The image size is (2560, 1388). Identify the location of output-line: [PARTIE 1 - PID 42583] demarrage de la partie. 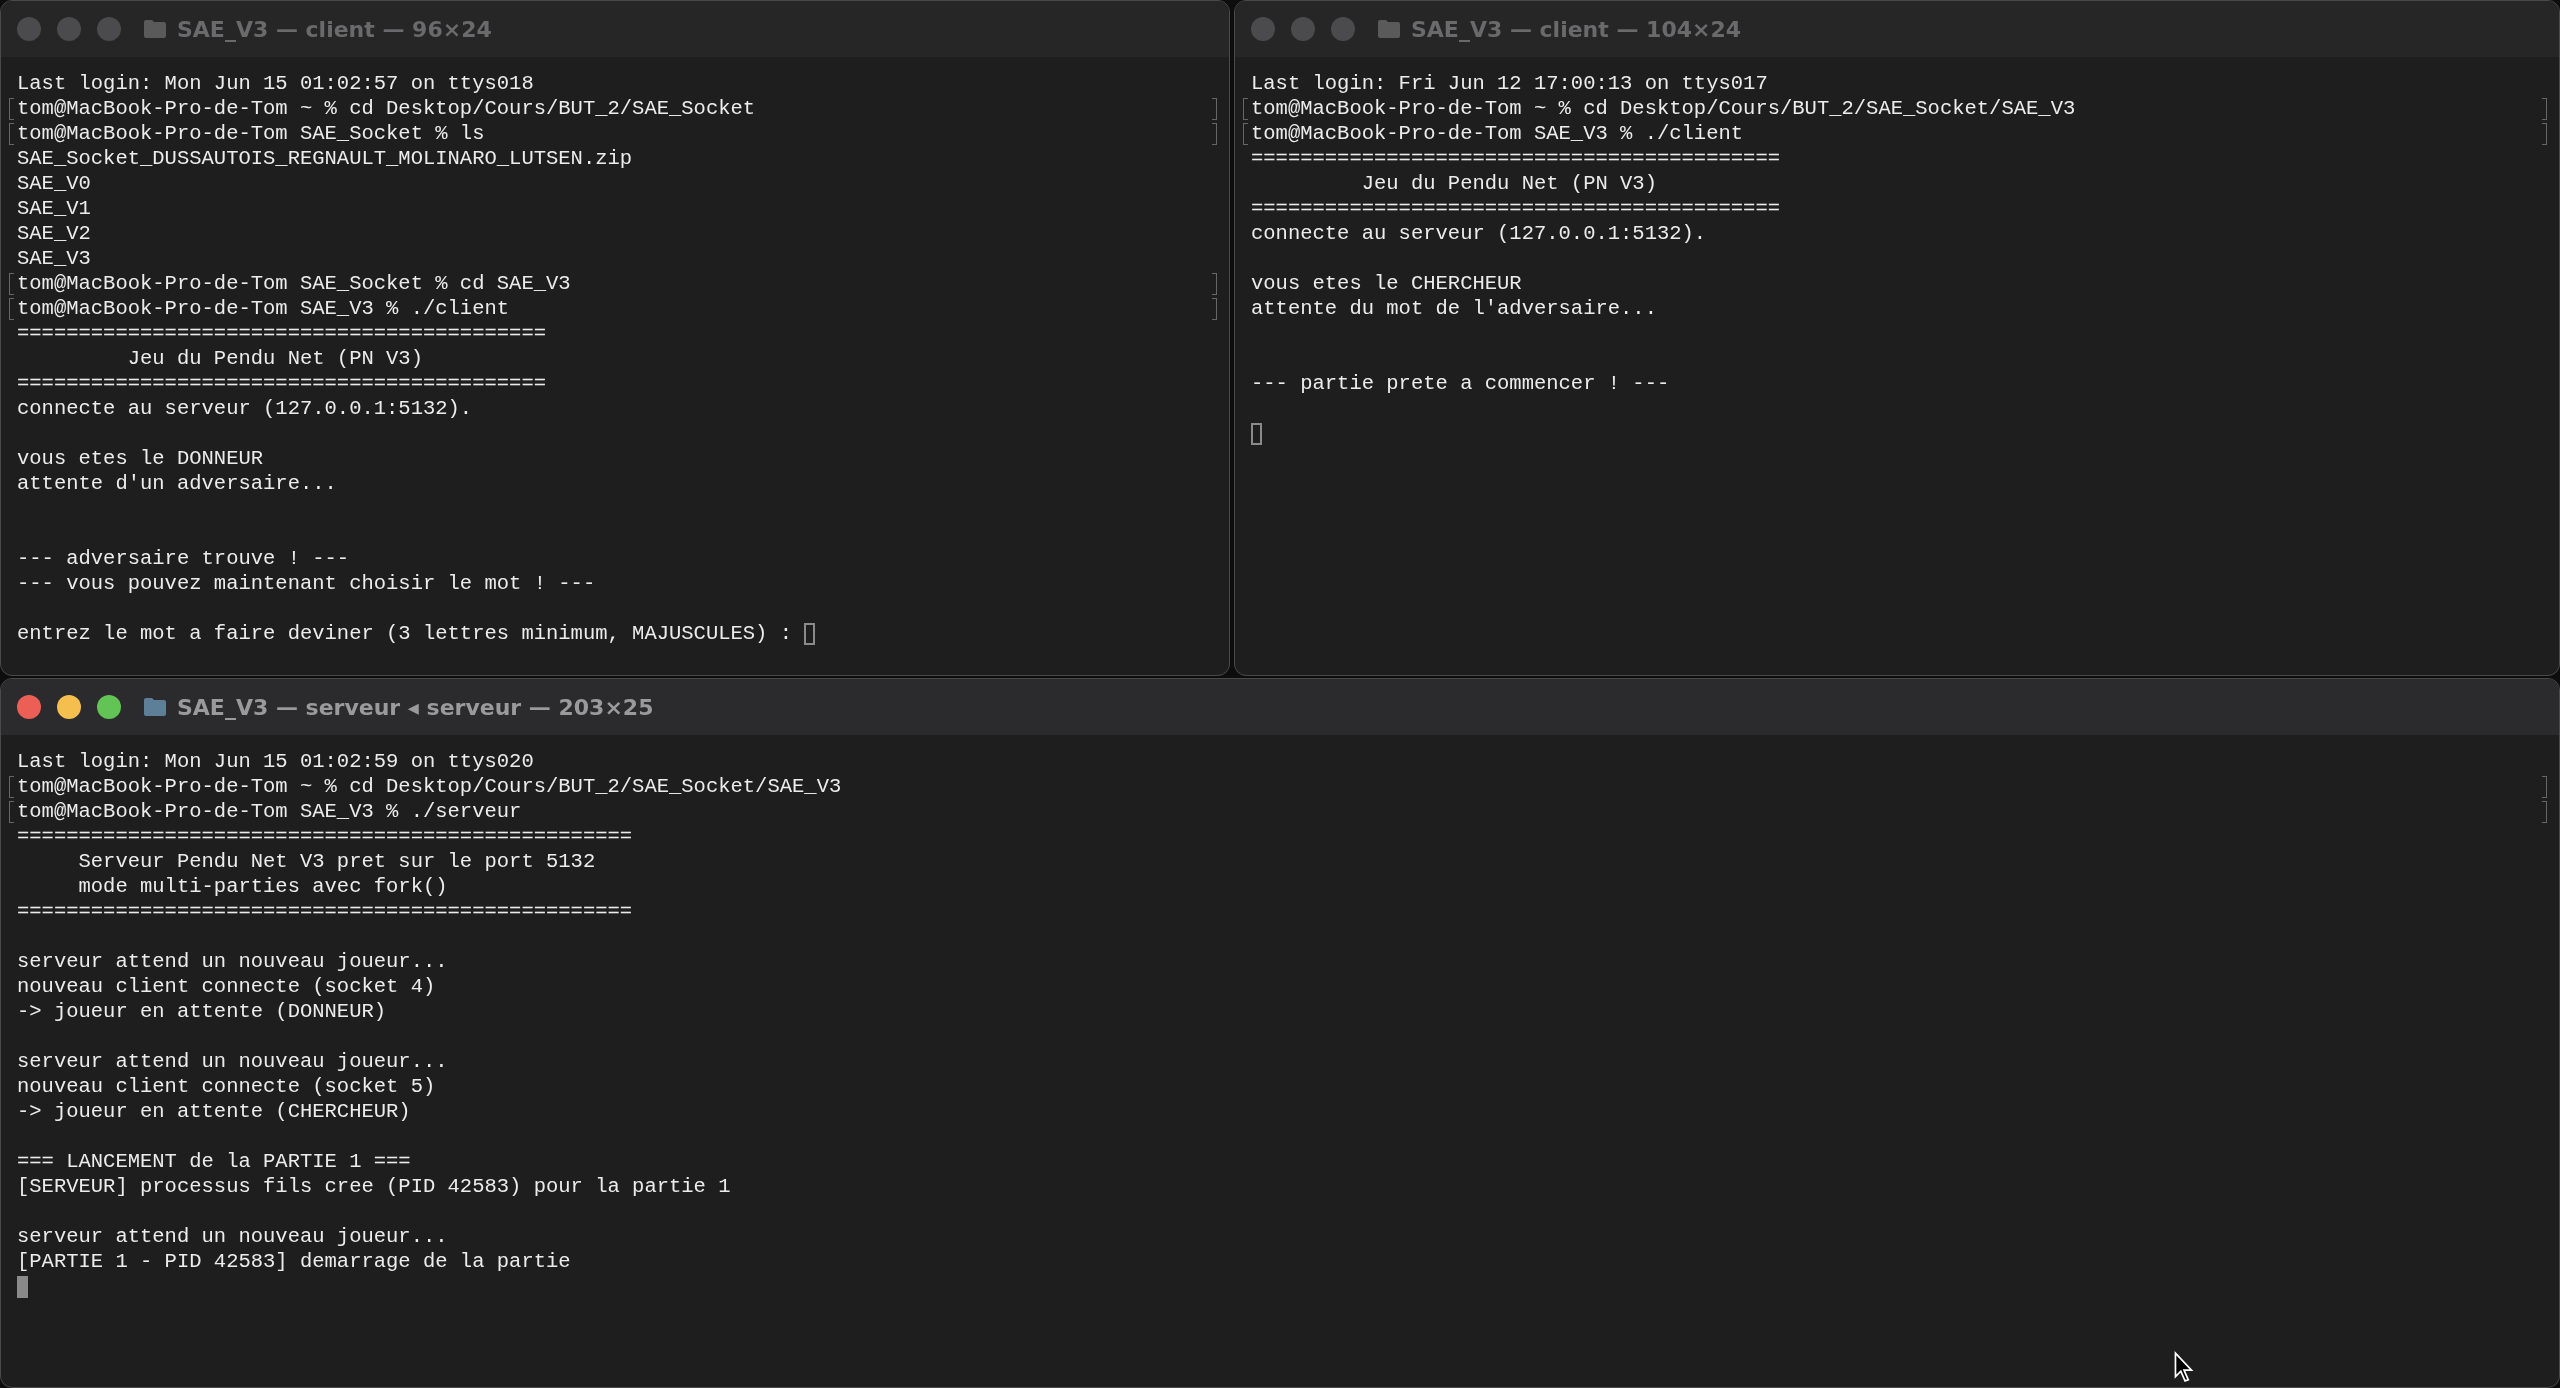
(294, 1261).